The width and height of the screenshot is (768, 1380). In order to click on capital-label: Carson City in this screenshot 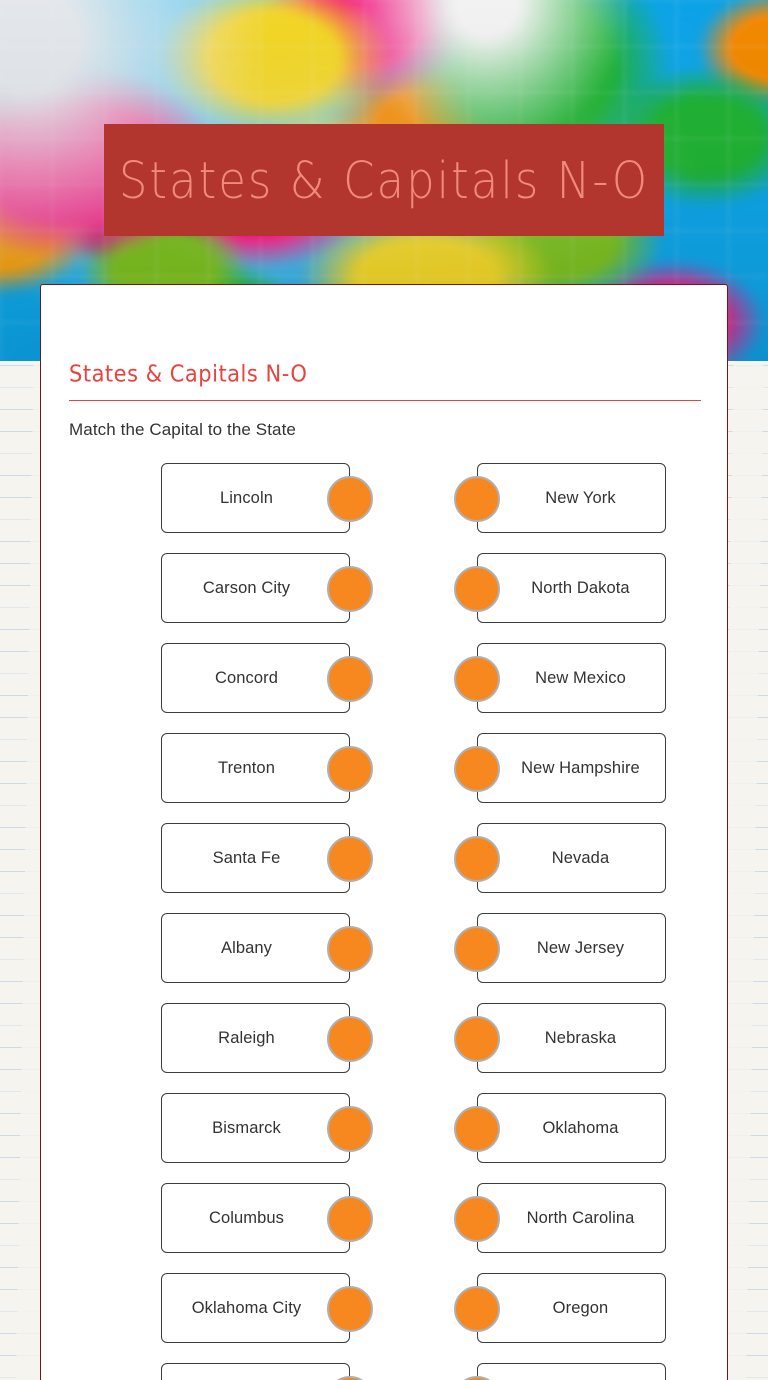, I will do `click(246, 587)`.